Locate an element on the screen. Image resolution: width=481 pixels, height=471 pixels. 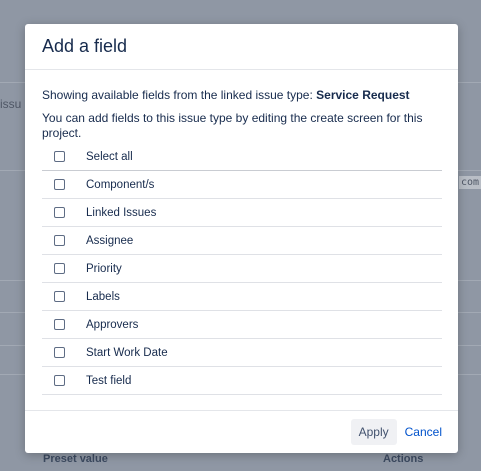
field-row: Priority is located at coordinates (242, 269).